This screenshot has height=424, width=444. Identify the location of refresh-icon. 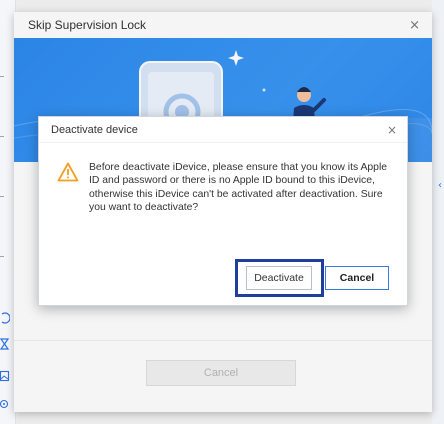
(5, 318).